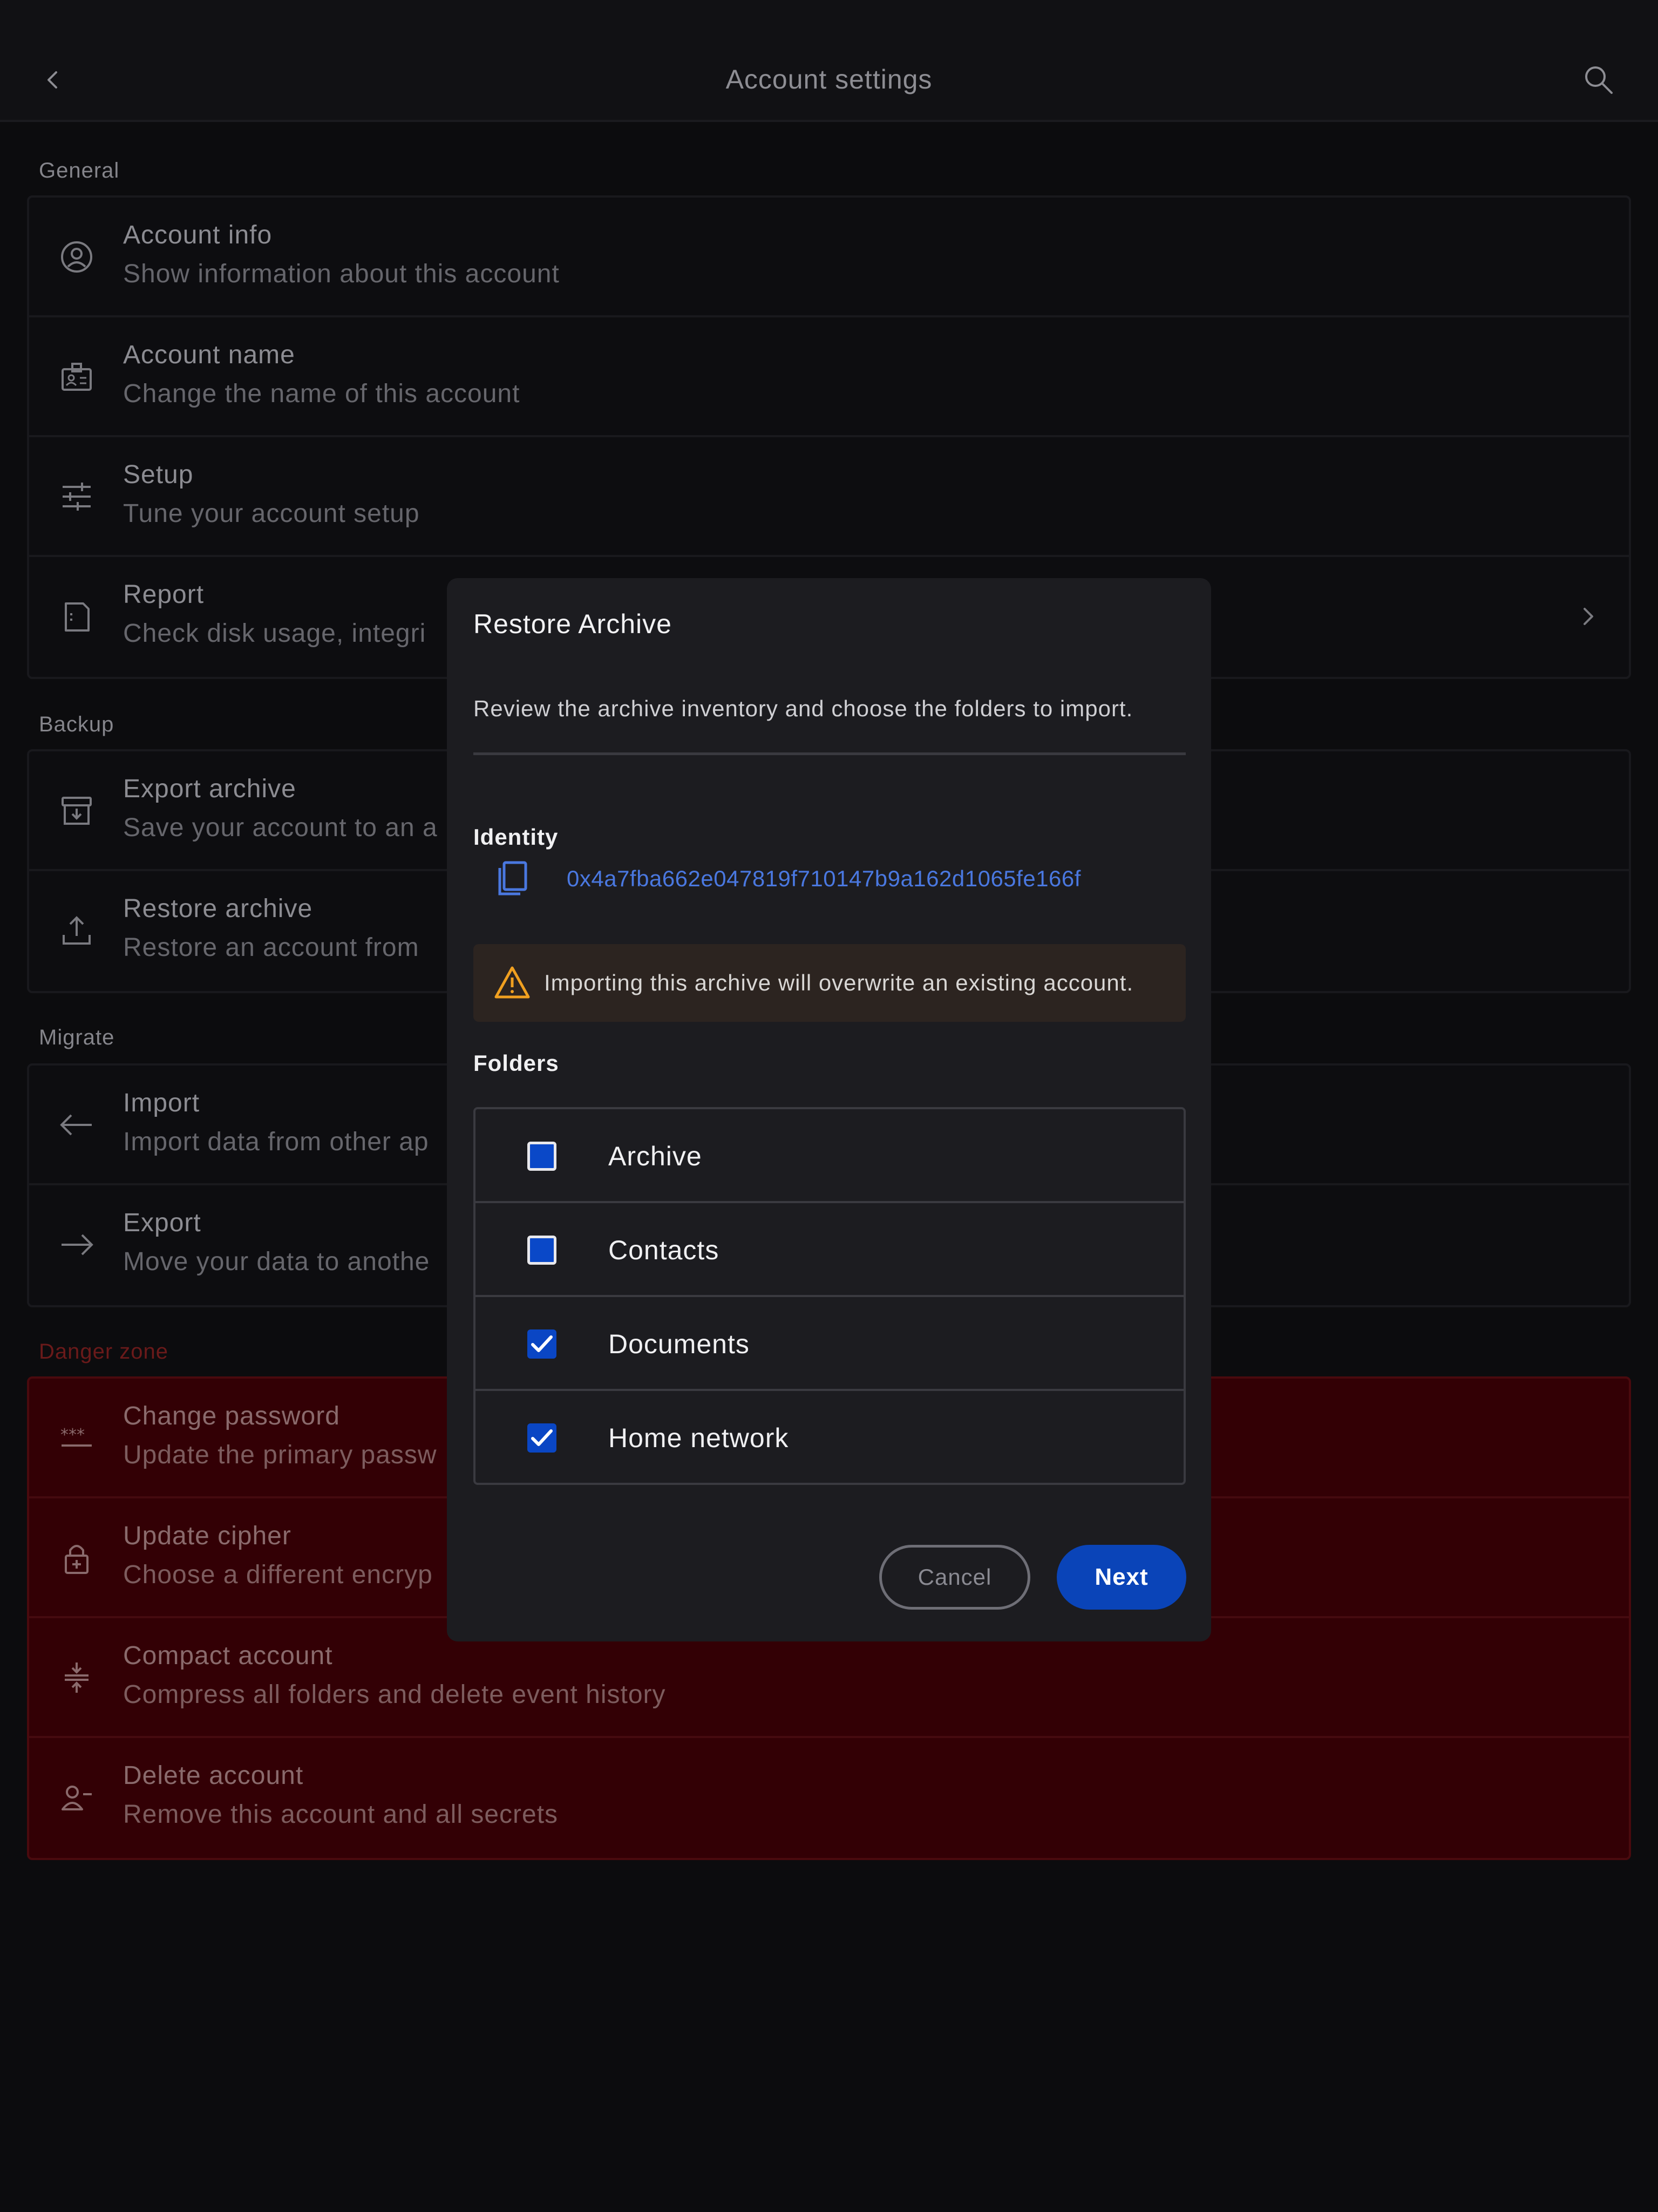  I want to click on next-button: Next, so click(1121, 1577).